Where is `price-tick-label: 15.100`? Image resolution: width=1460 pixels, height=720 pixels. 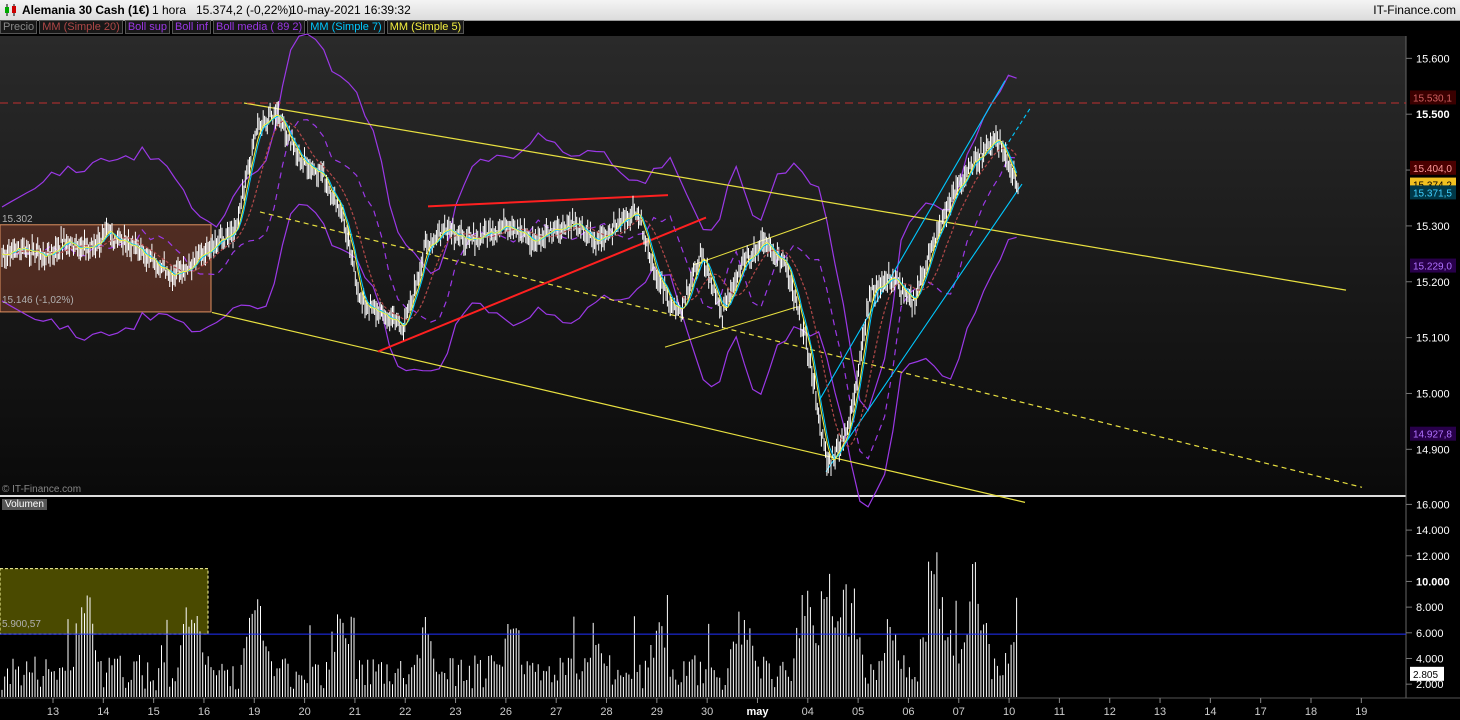 price-tick-label: 15.100 is located at coordinates (1433, 339).